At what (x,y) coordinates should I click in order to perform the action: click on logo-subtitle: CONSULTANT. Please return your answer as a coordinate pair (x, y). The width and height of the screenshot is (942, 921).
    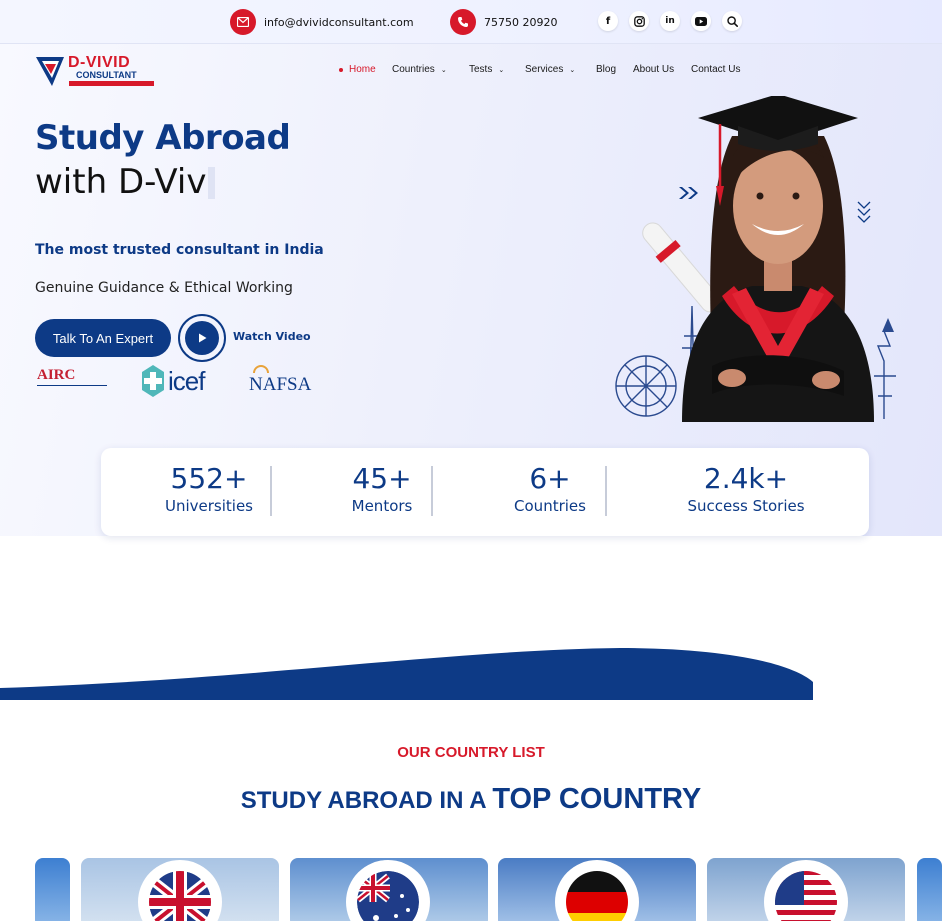
    Looking at the image, I should click on (106, 75).